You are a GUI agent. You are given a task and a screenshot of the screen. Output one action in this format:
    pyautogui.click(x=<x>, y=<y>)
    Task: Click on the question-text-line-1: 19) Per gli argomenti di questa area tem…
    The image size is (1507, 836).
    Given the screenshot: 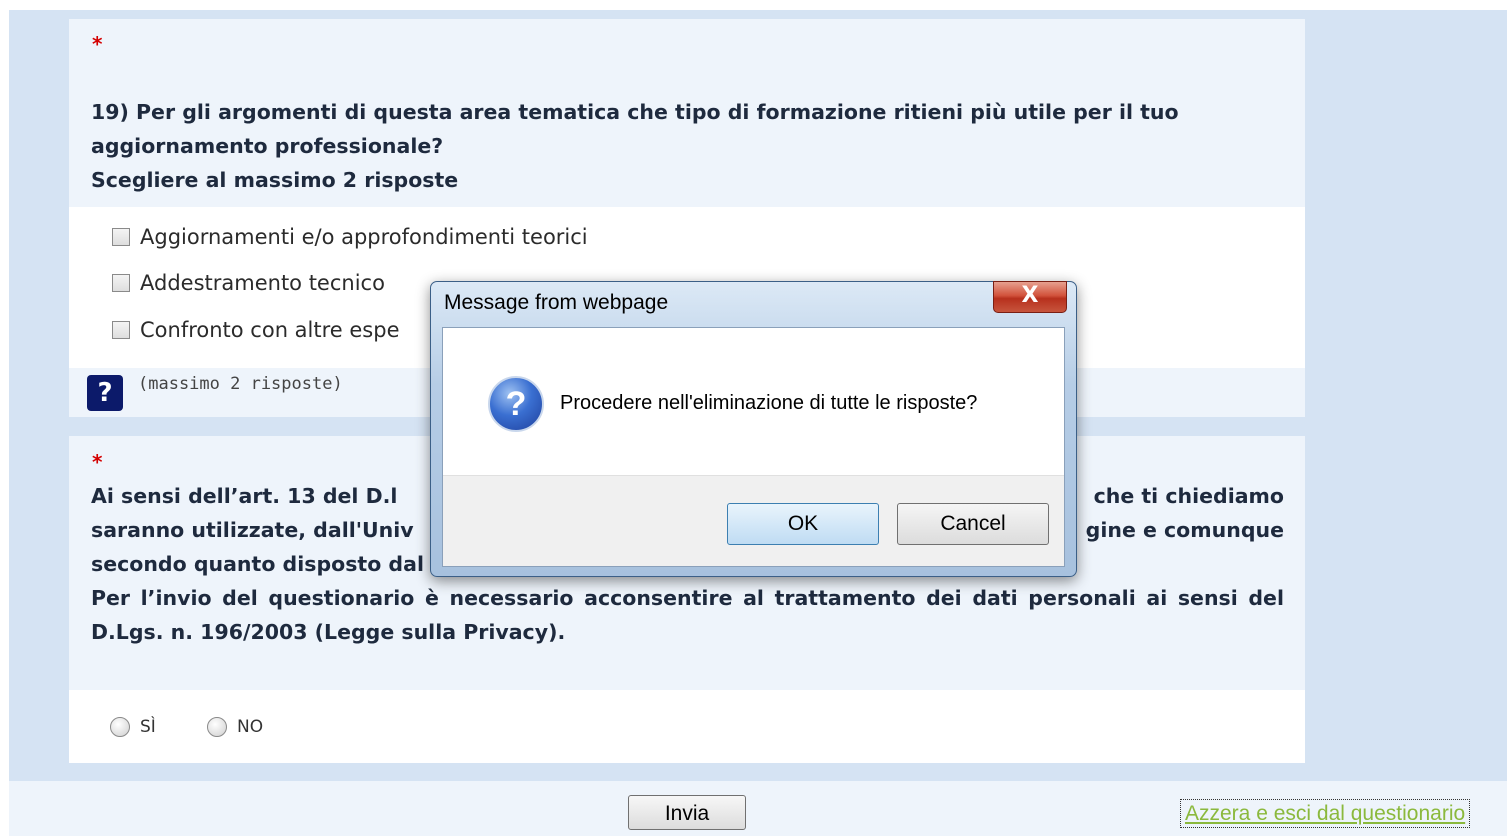 What is the action you would take?
    pyautogui.click(x=635, y=112)
    